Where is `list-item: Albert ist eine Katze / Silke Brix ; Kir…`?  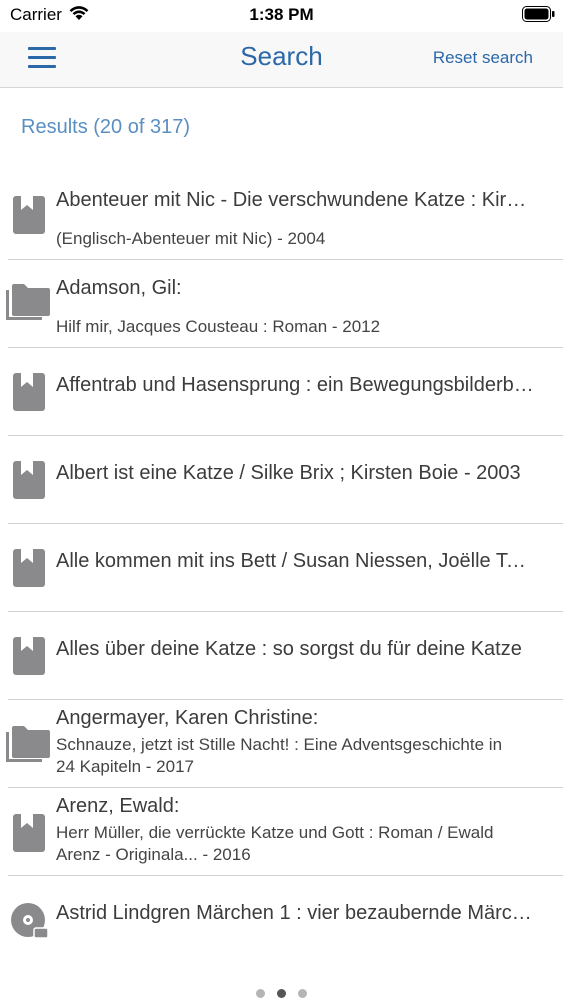
list-item: Albert ist eine Katze / Silke Brix ; Kir… is located at coordinates (285, 480).